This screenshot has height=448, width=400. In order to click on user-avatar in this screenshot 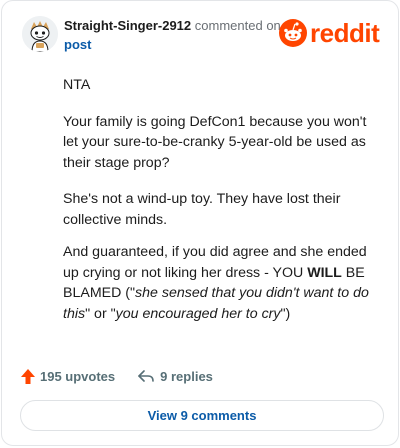, I will do `click(40, 34)`.